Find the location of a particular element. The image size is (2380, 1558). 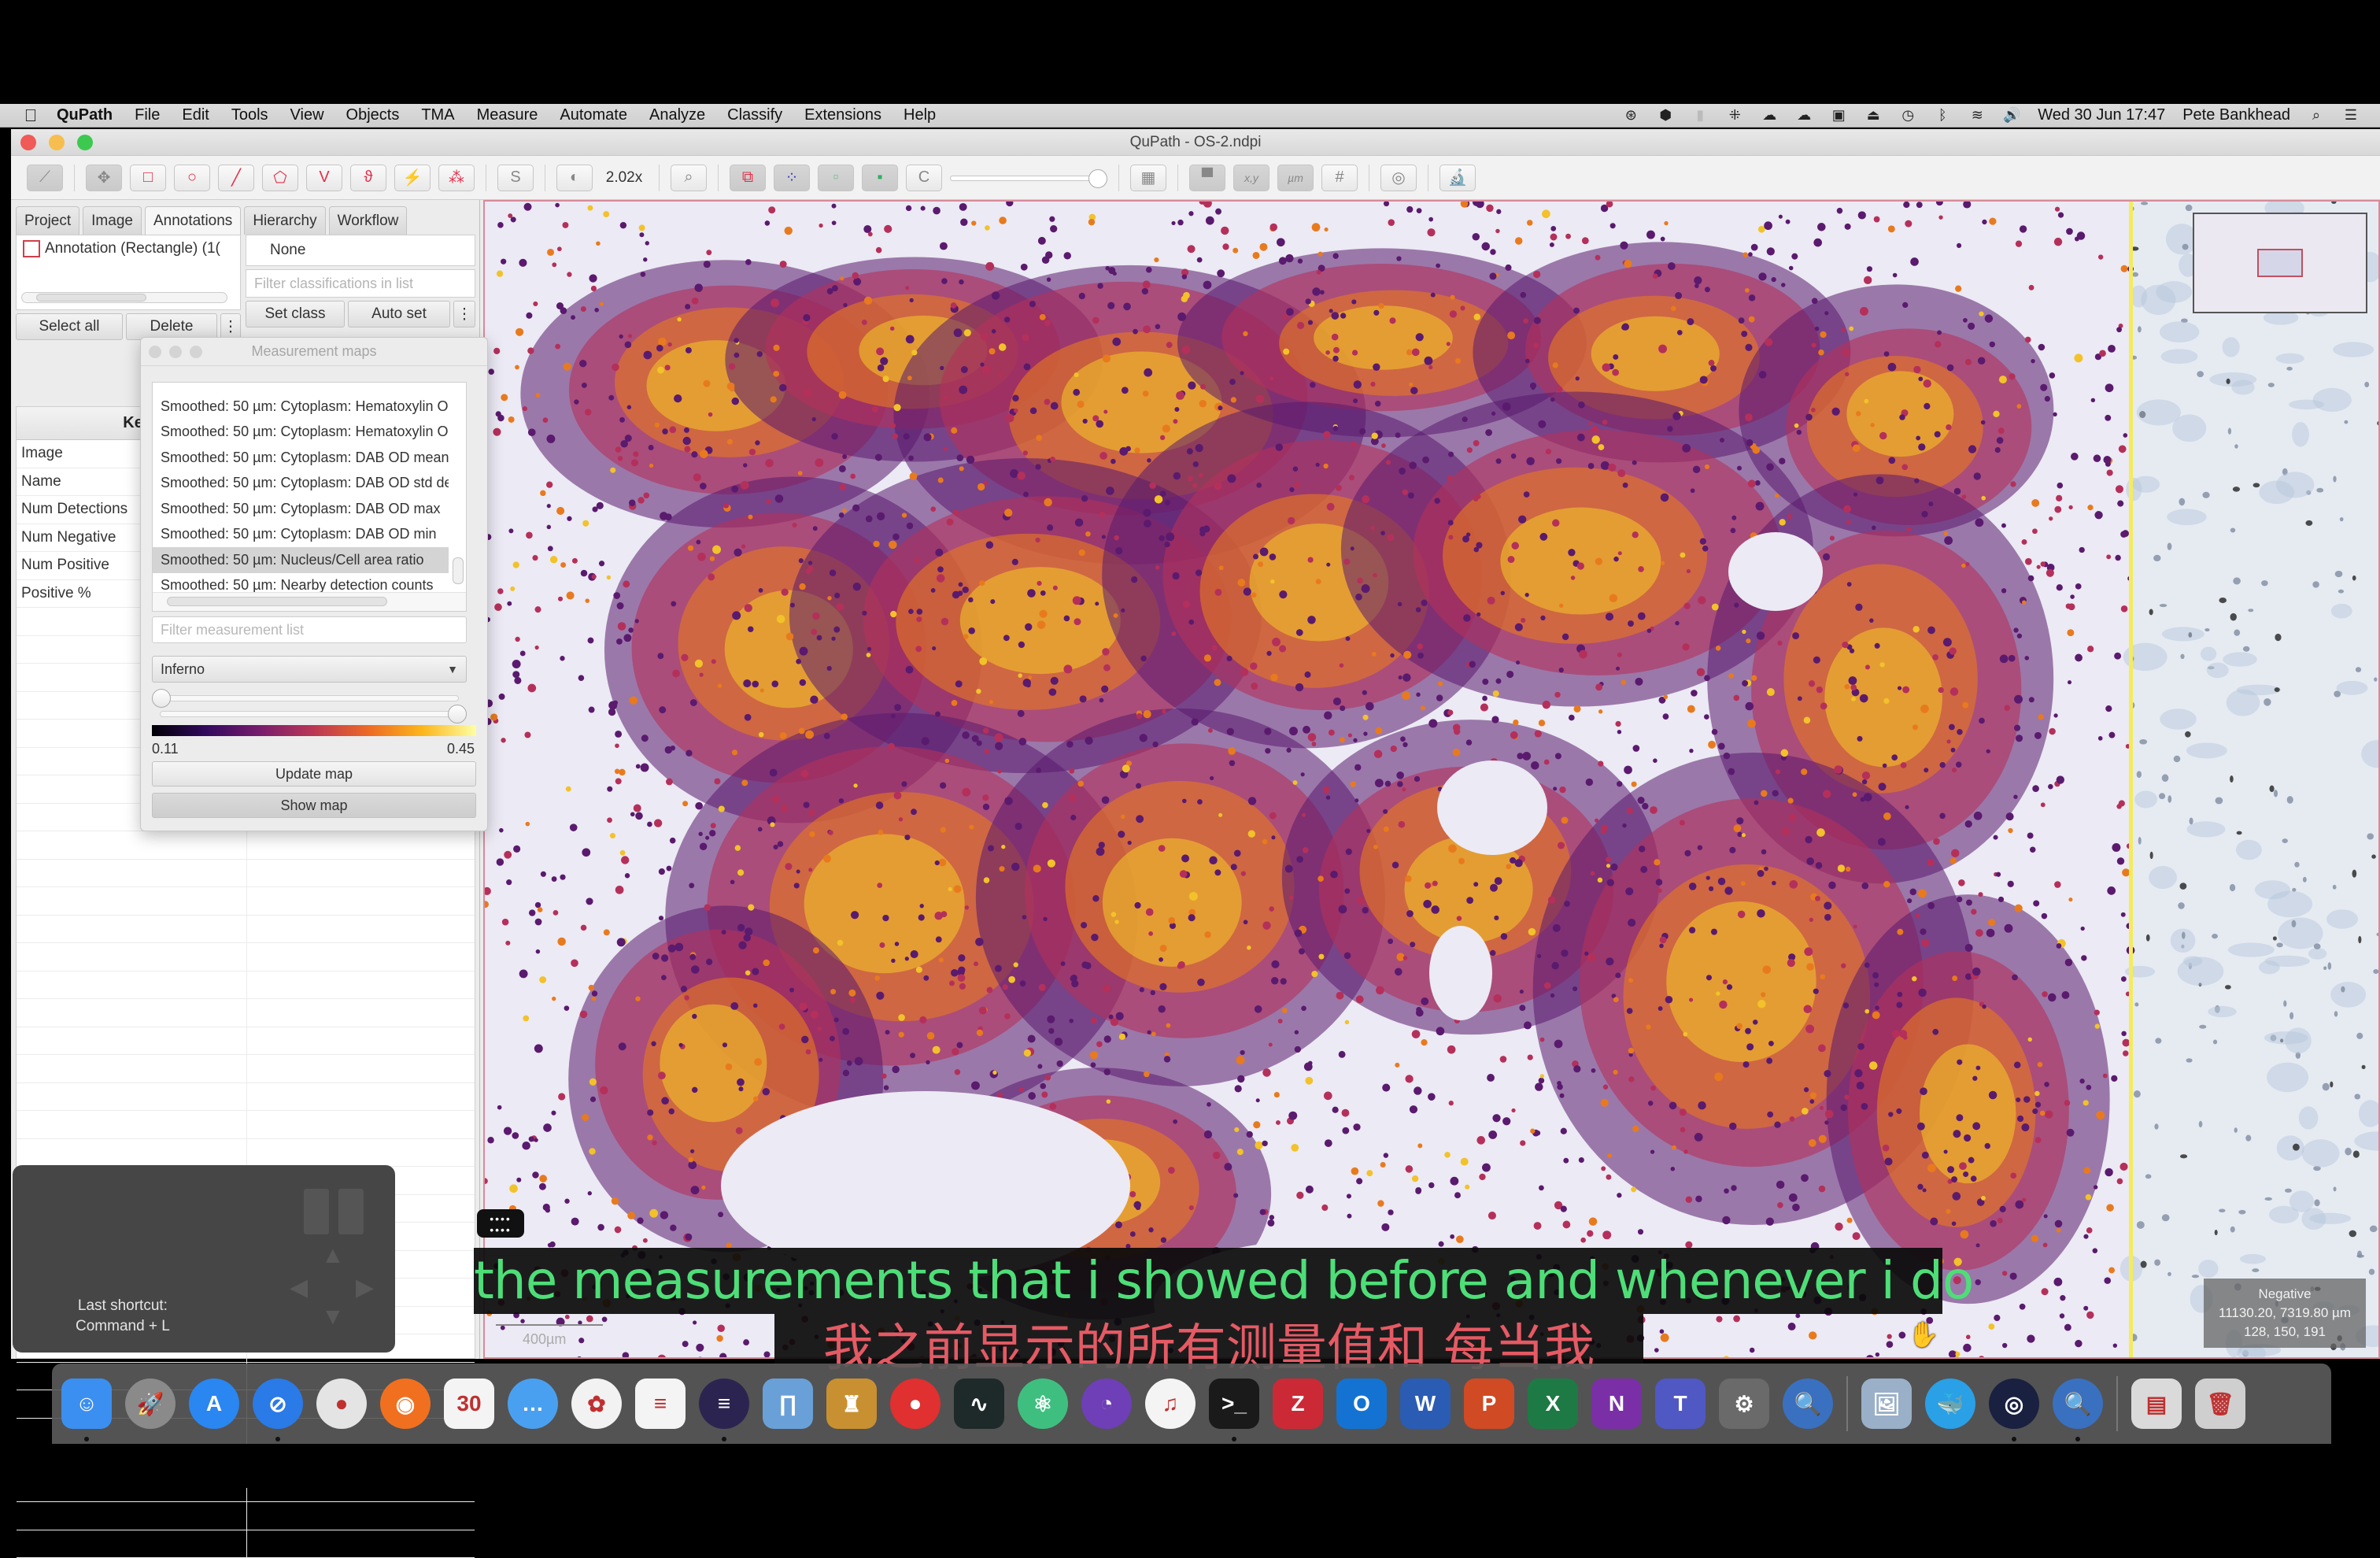

classification-more-button: ⋮ is located at coordinates (464, 314).